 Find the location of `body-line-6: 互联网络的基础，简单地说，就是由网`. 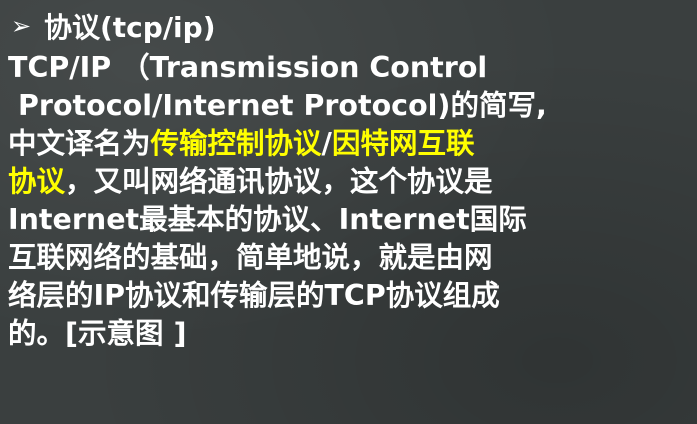

body-line-6: 互联网络的基础，简单地说，就是由网 is located at coordinates (250, 257).